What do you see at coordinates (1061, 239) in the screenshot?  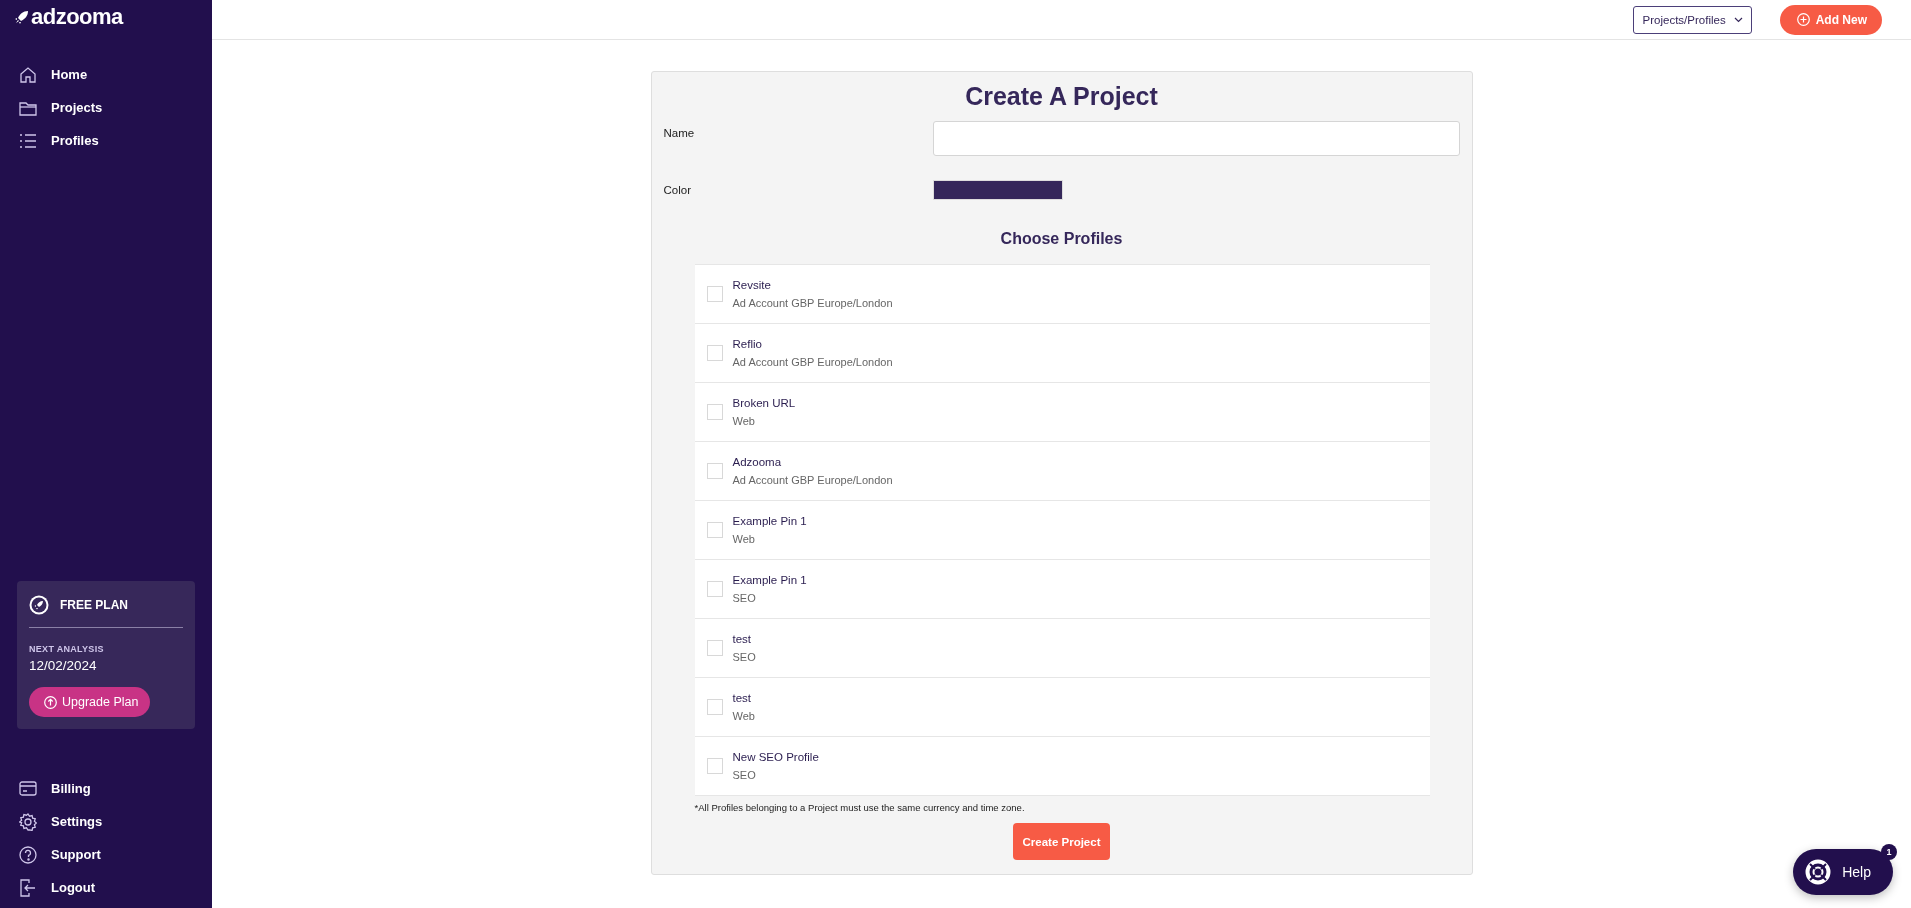 I see `choose-profiles-heading: Choose Profiles` at bounding box center [1061, 239].